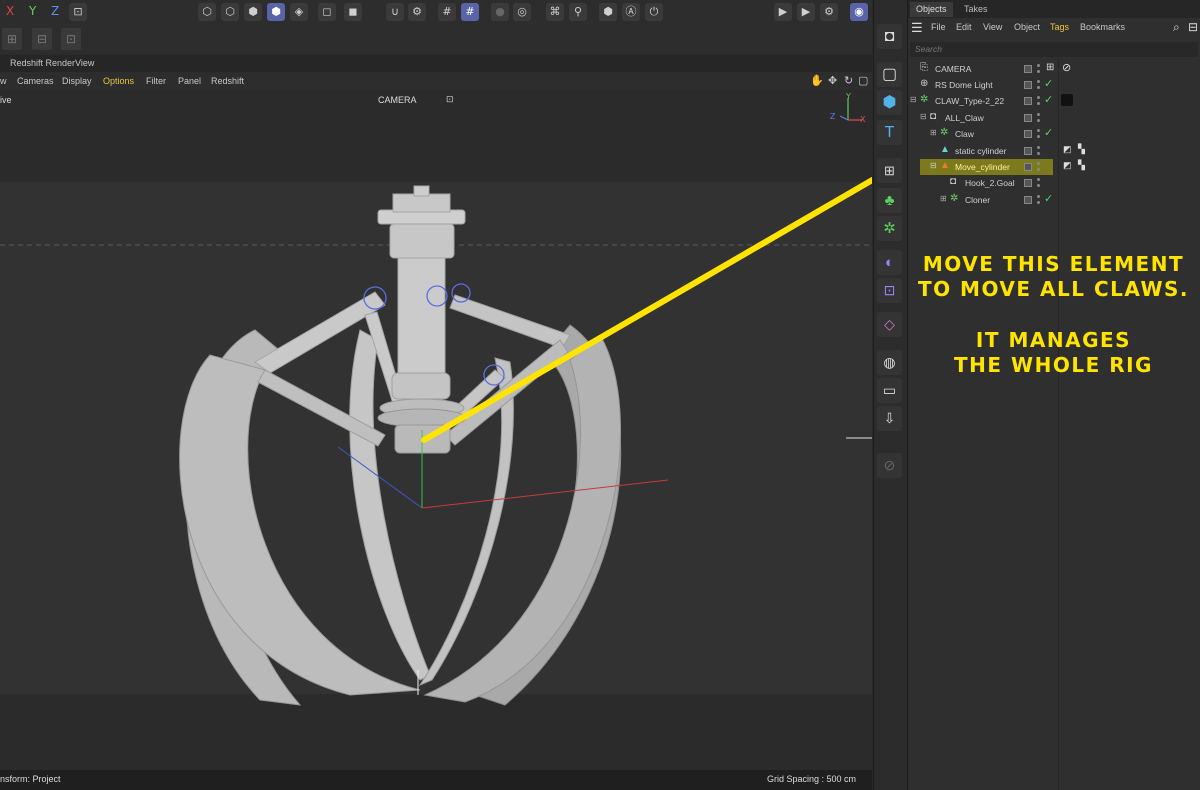 The height and width of the screenshot is (790, 1200). I want to click on viewport-menu-redshift: Redshift, so click(227, 81).